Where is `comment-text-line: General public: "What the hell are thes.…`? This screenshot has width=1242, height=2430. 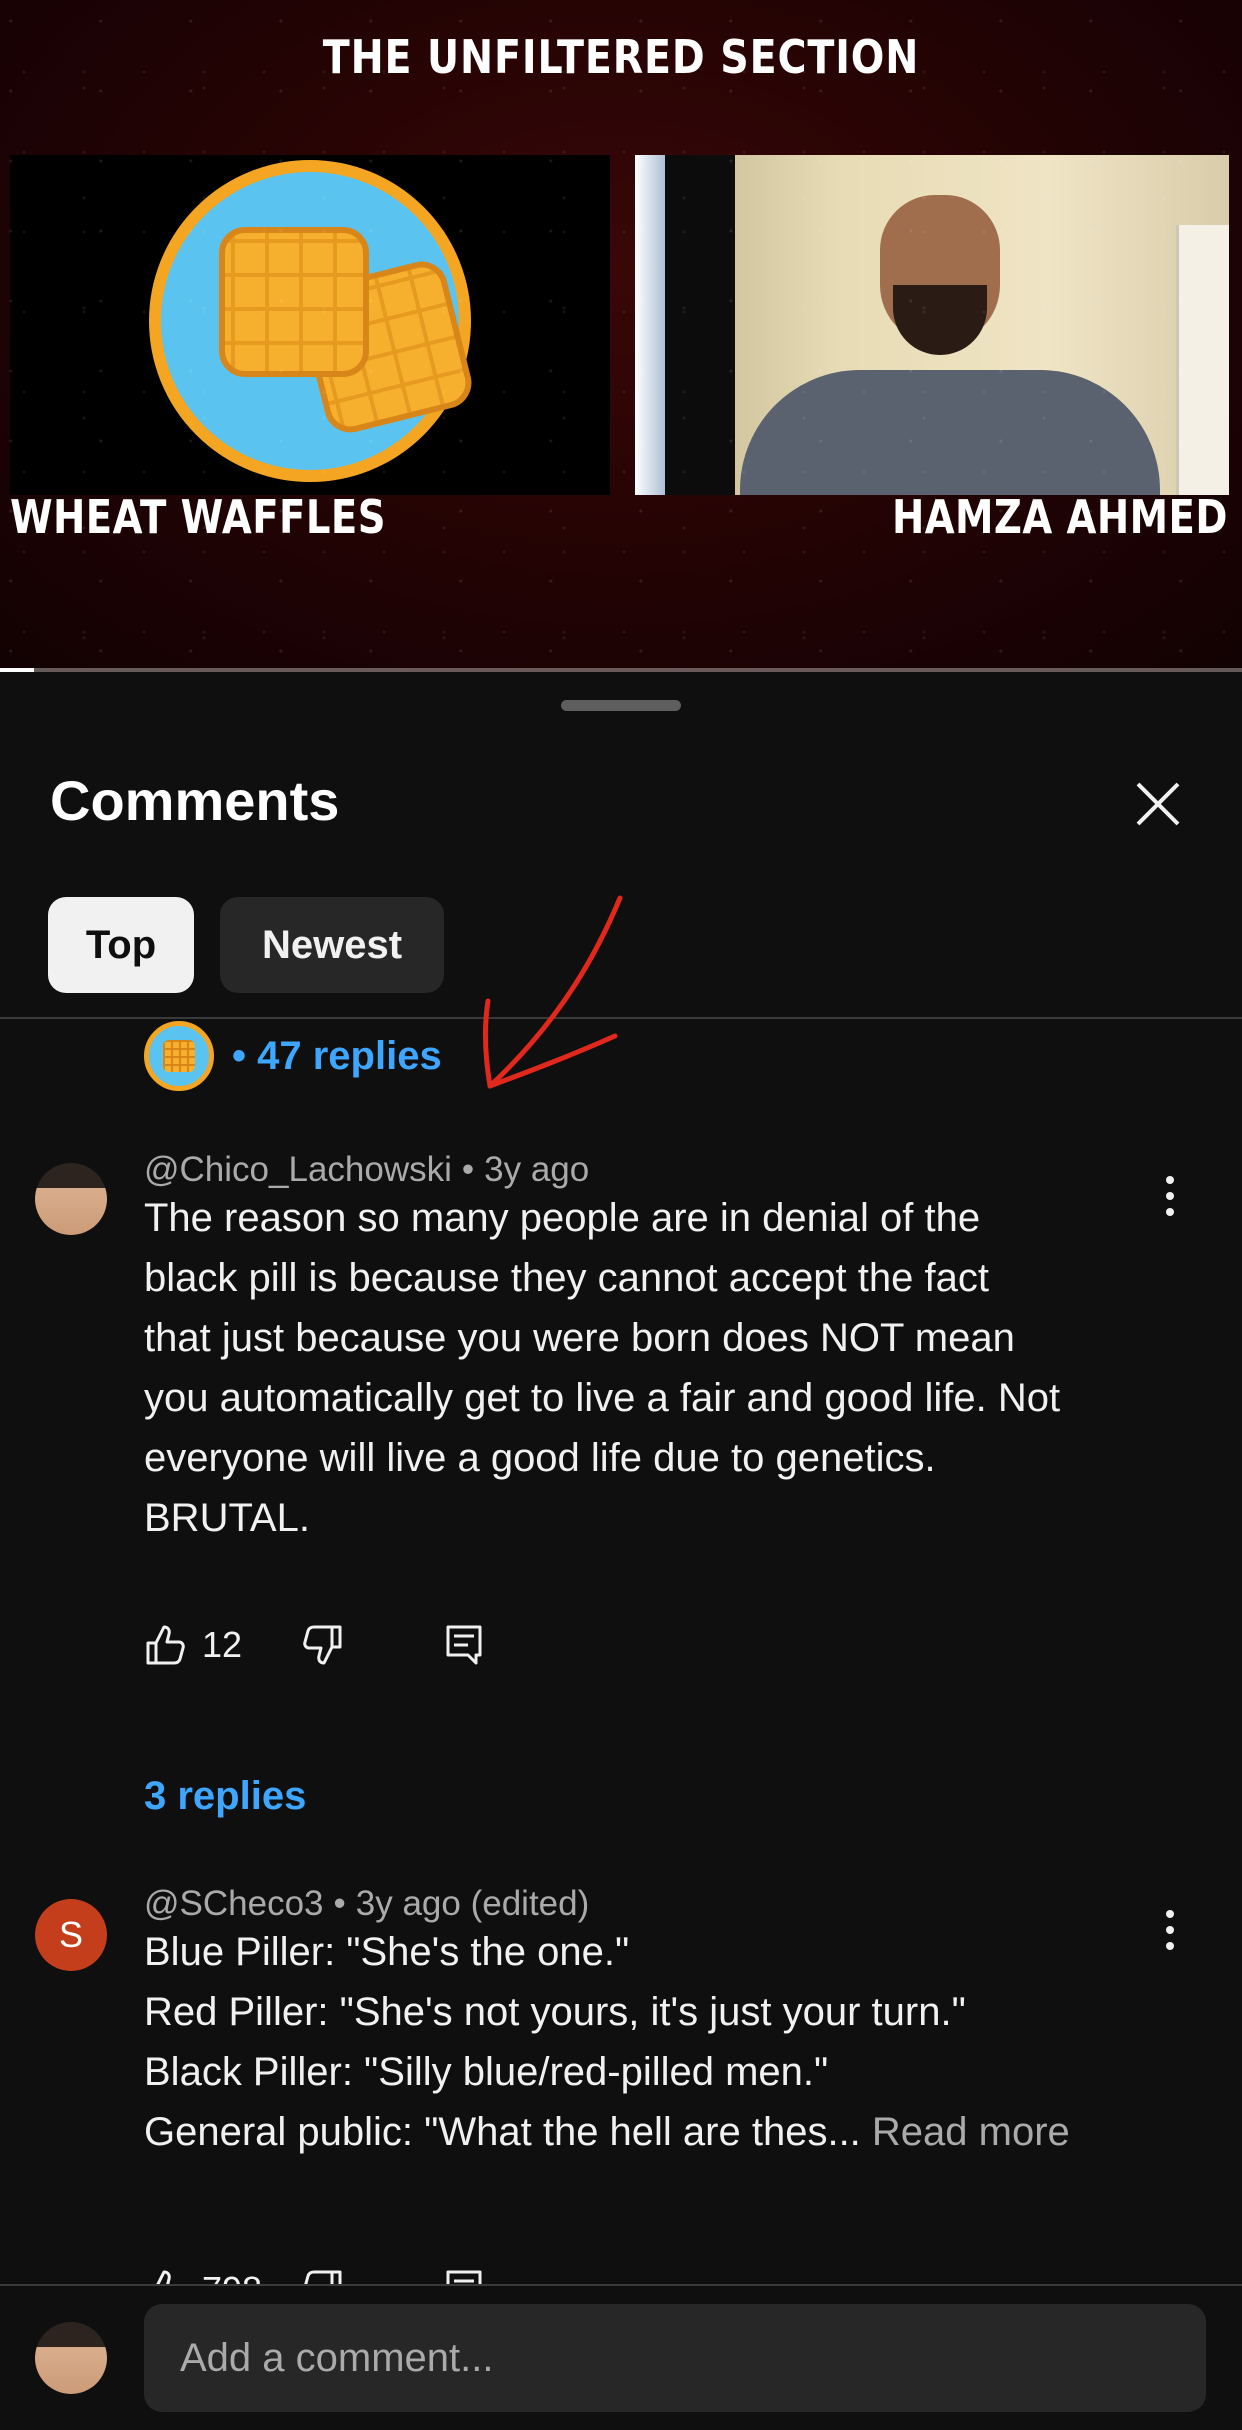 comment-text-line: General public: "What the hell are thes.… is located at coordinates (654, 2132).